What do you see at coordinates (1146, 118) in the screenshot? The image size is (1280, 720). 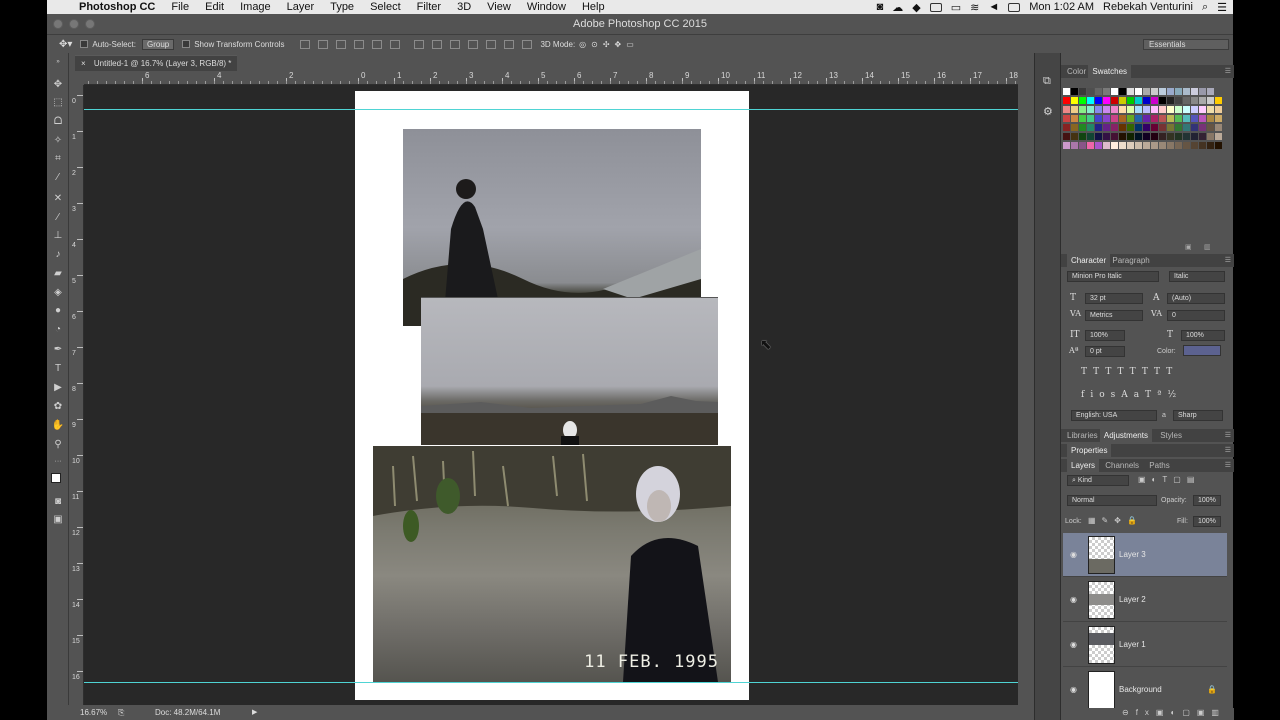 I see `swatches-grid` at bounding box center [1146, 118].